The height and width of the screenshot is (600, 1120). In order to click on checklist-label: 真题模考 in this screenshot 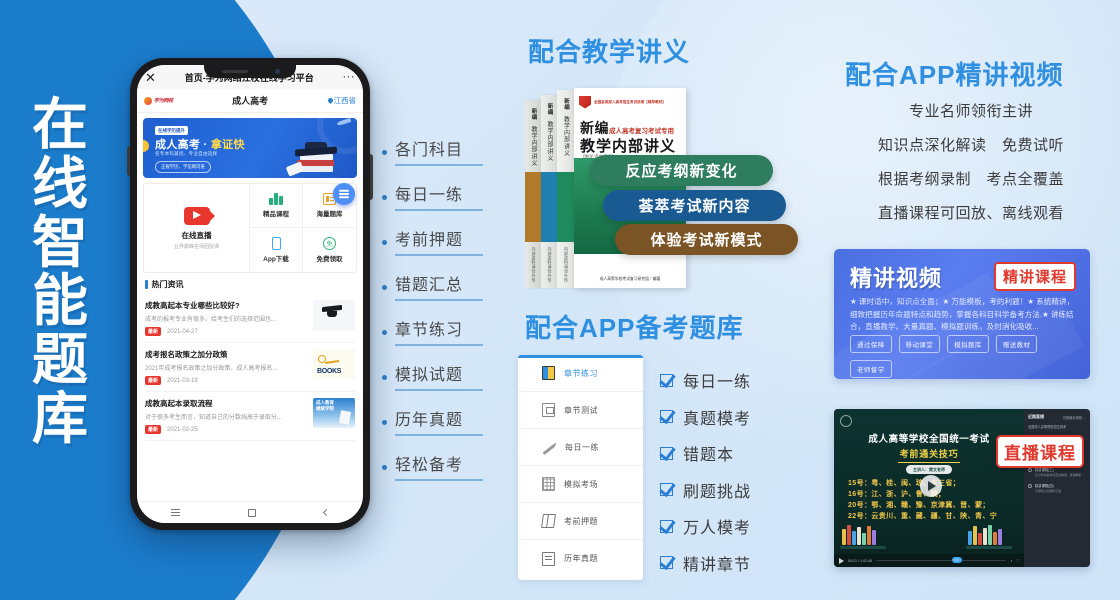, I will do `click(717, 419)`.